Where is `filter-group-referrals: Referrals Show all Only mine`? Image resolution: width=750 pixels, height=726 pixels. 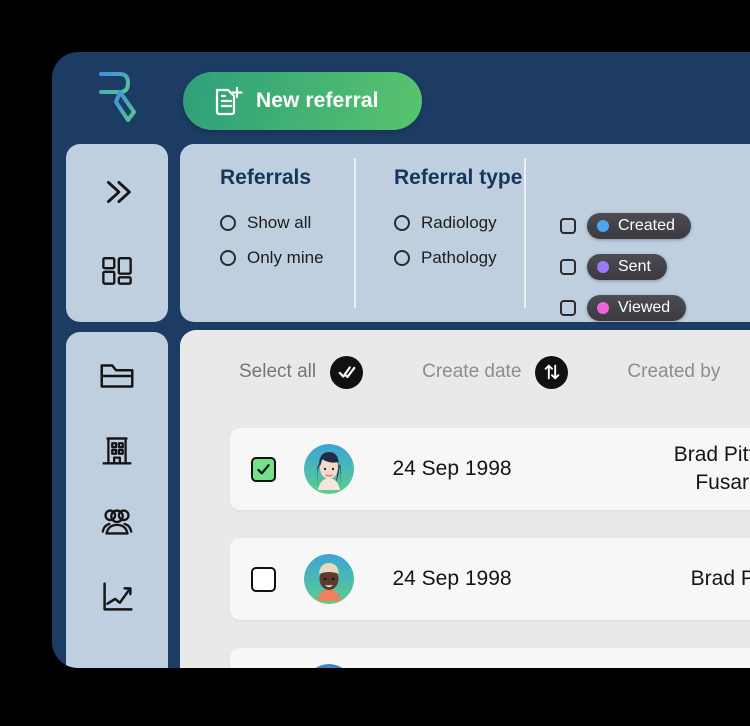 filter-group-referrals: Referrals Show all Only mine is located at coordinates (267, 233).